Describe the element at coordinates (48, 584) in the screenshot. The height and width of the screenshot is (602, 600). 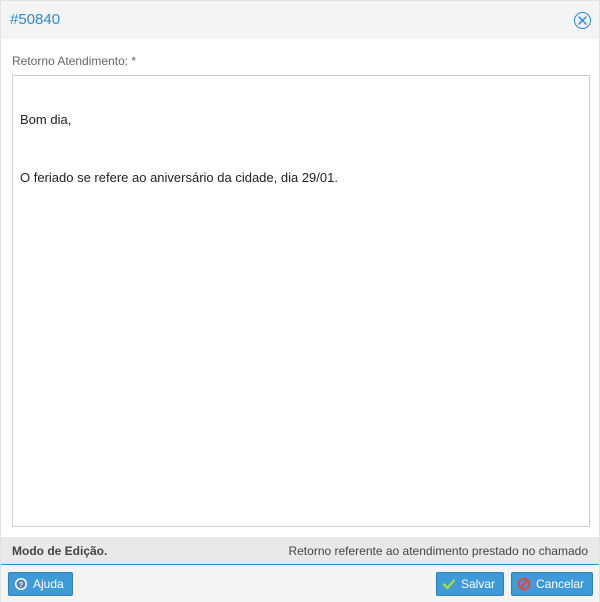
I see `help-button-label: Ajuda` at that location.